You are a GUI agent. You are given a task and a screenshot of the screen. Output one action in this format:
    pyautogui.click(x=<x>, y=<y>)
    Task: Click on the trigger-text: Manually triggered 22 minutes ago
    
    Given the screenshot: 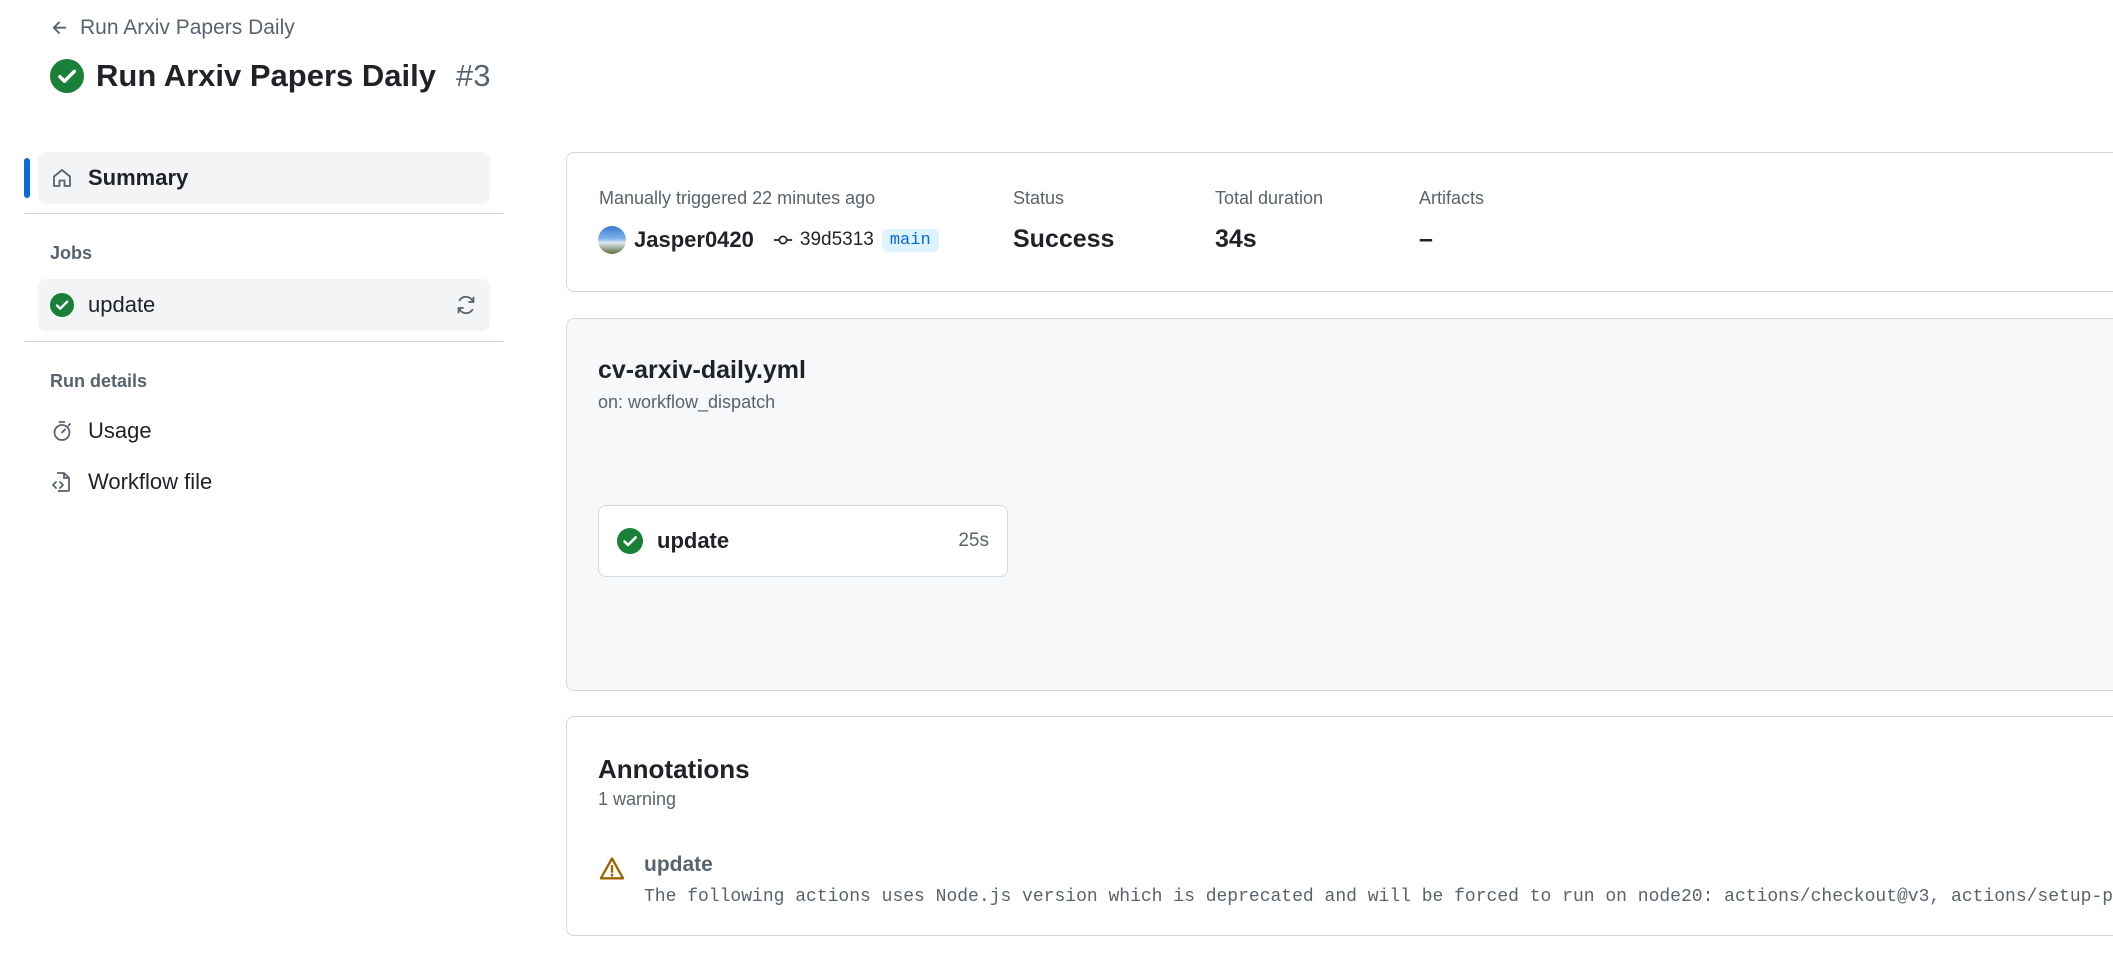 What is the action you would take?
    pyautogui.click(x=737, y=198)
    